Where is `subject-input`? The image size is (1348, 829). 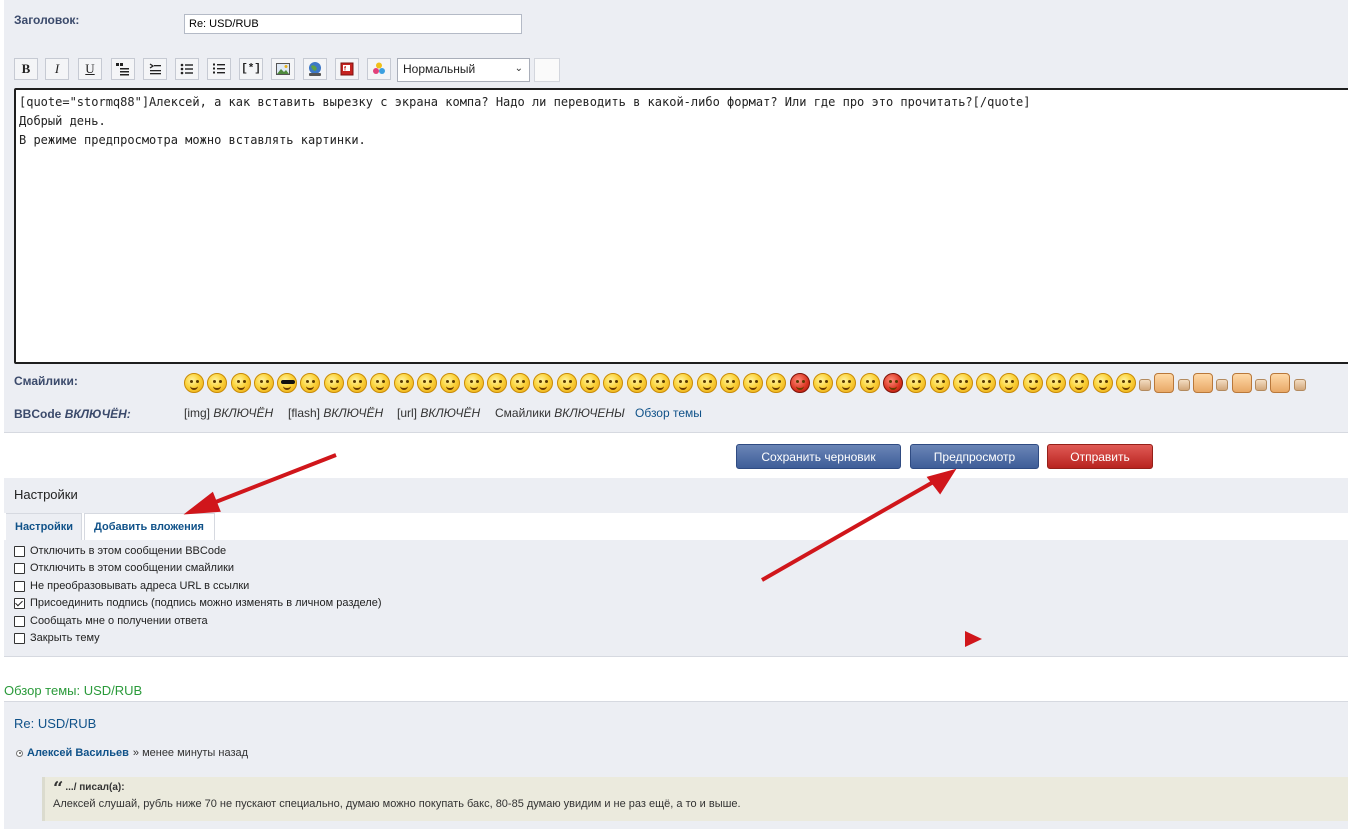
subject-input is located at coordinates (353, 24).